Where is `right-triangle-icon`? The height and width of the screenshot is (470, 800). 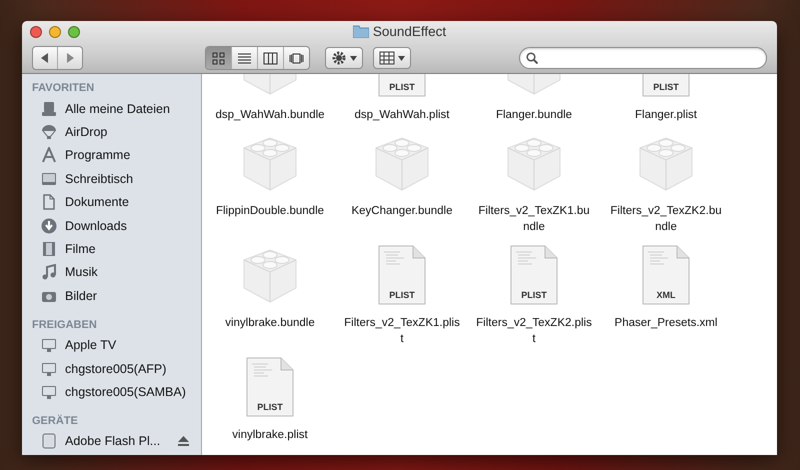
right-triangle-icon is located at coordinates (70, 58).